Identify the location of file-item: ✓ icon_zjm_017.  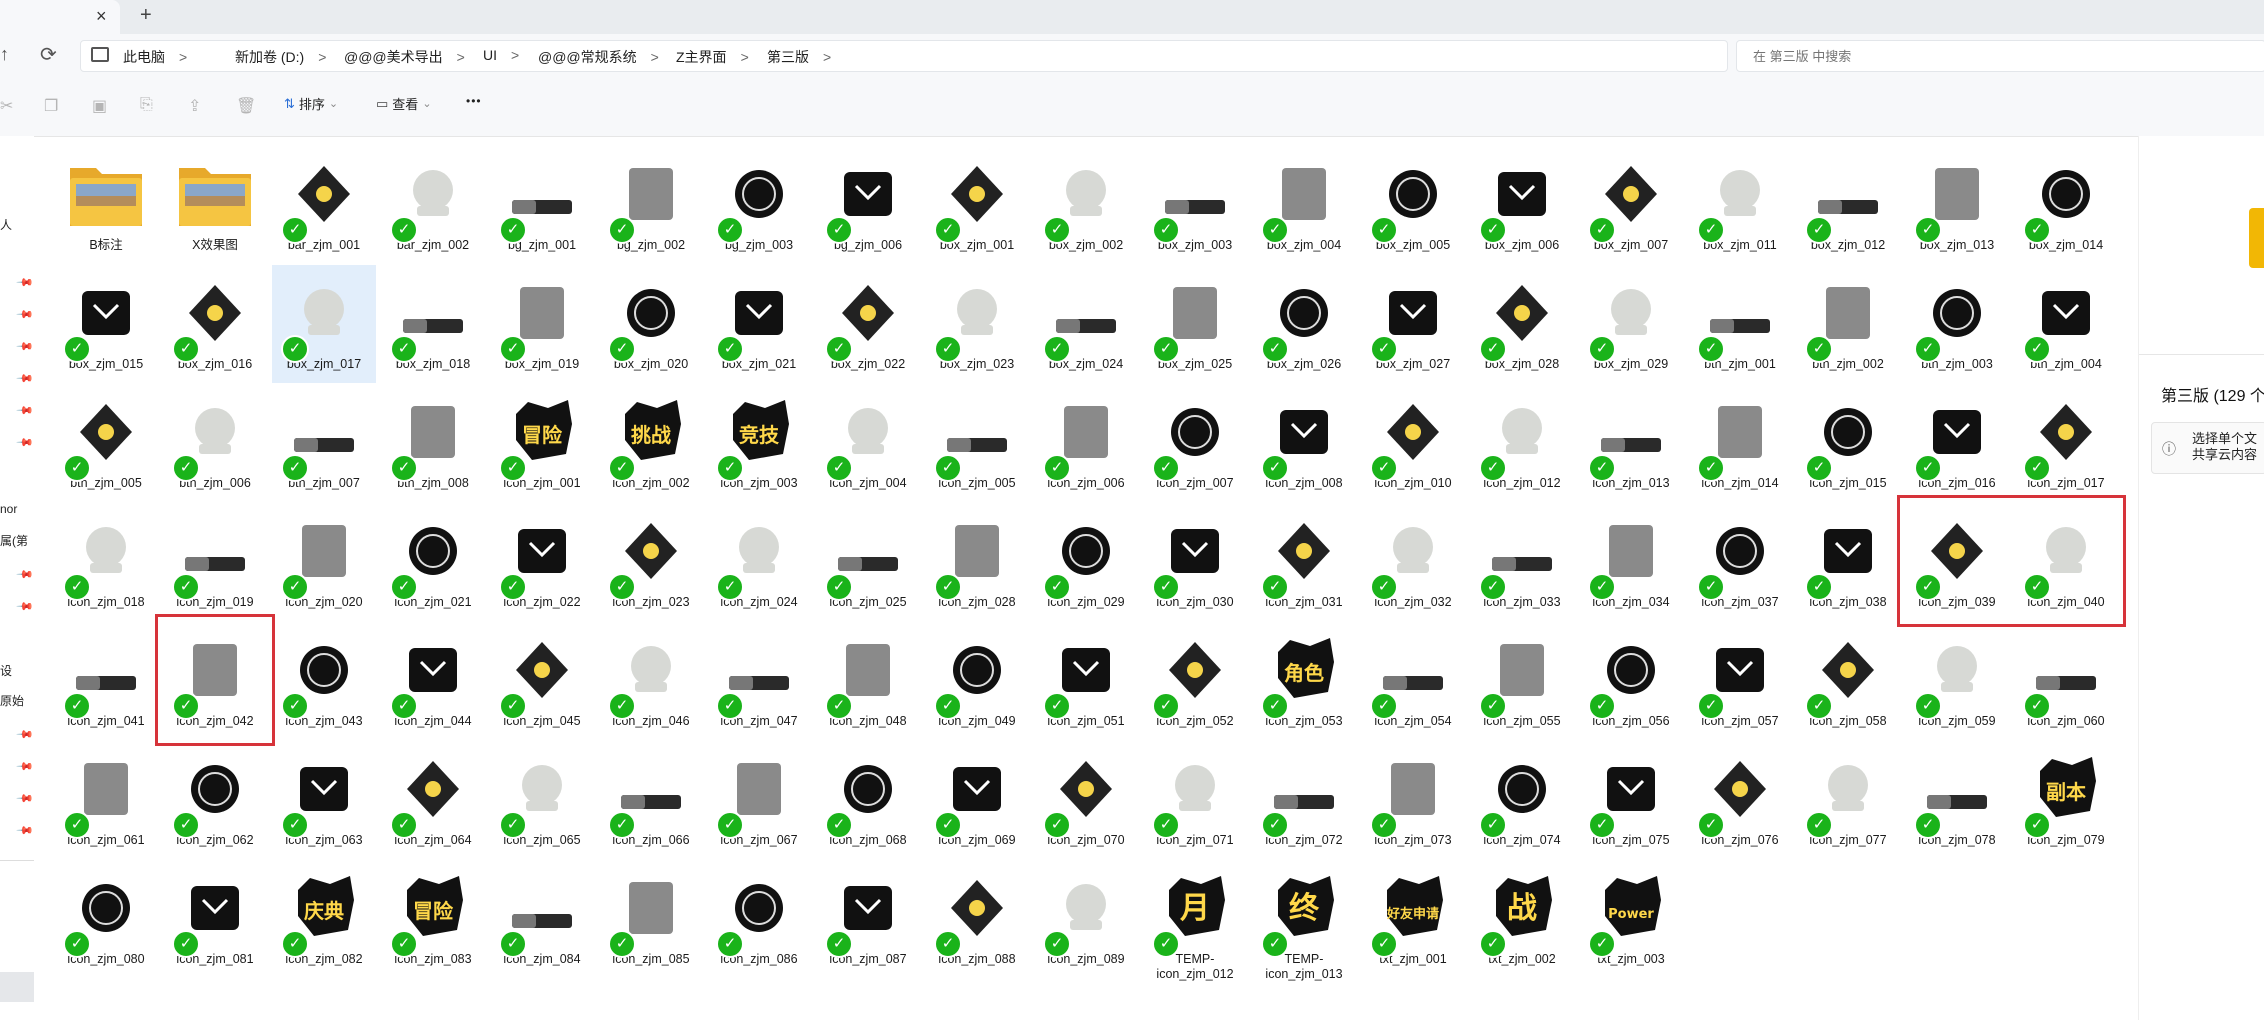
(2066, 443).